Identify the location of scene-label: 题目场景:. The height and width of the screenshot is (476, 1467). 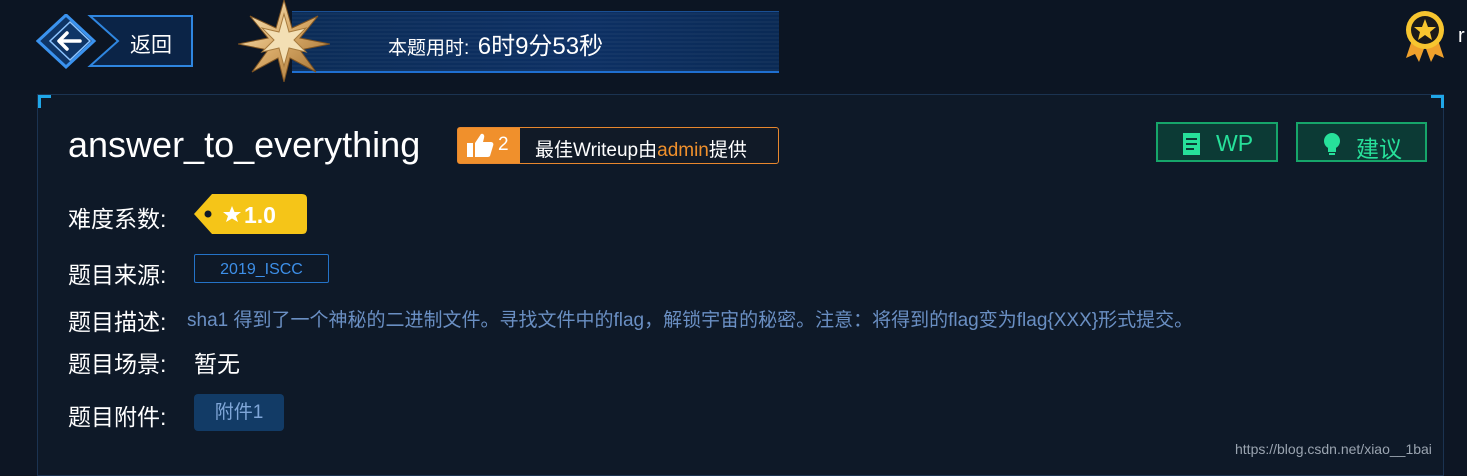
(117, 364).